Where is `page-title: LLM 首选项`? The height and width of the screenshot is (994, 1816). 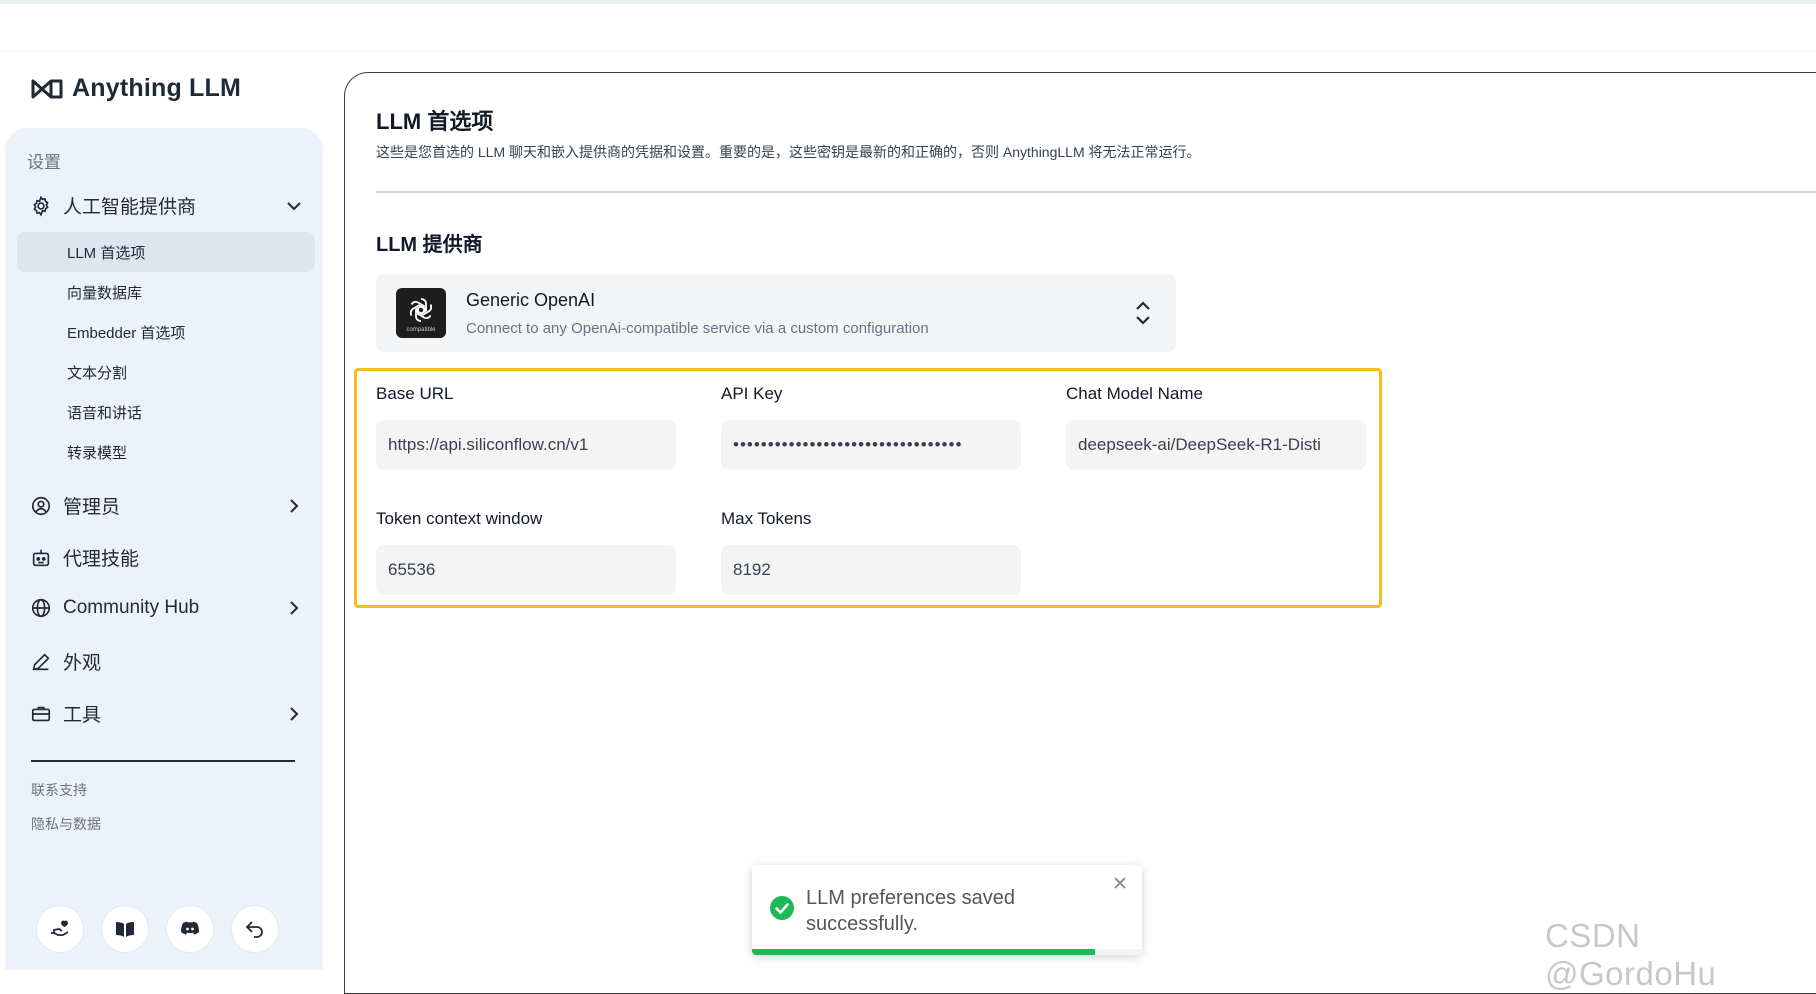 page-title: LLM 首选项 is located at coordinates (435, 121).